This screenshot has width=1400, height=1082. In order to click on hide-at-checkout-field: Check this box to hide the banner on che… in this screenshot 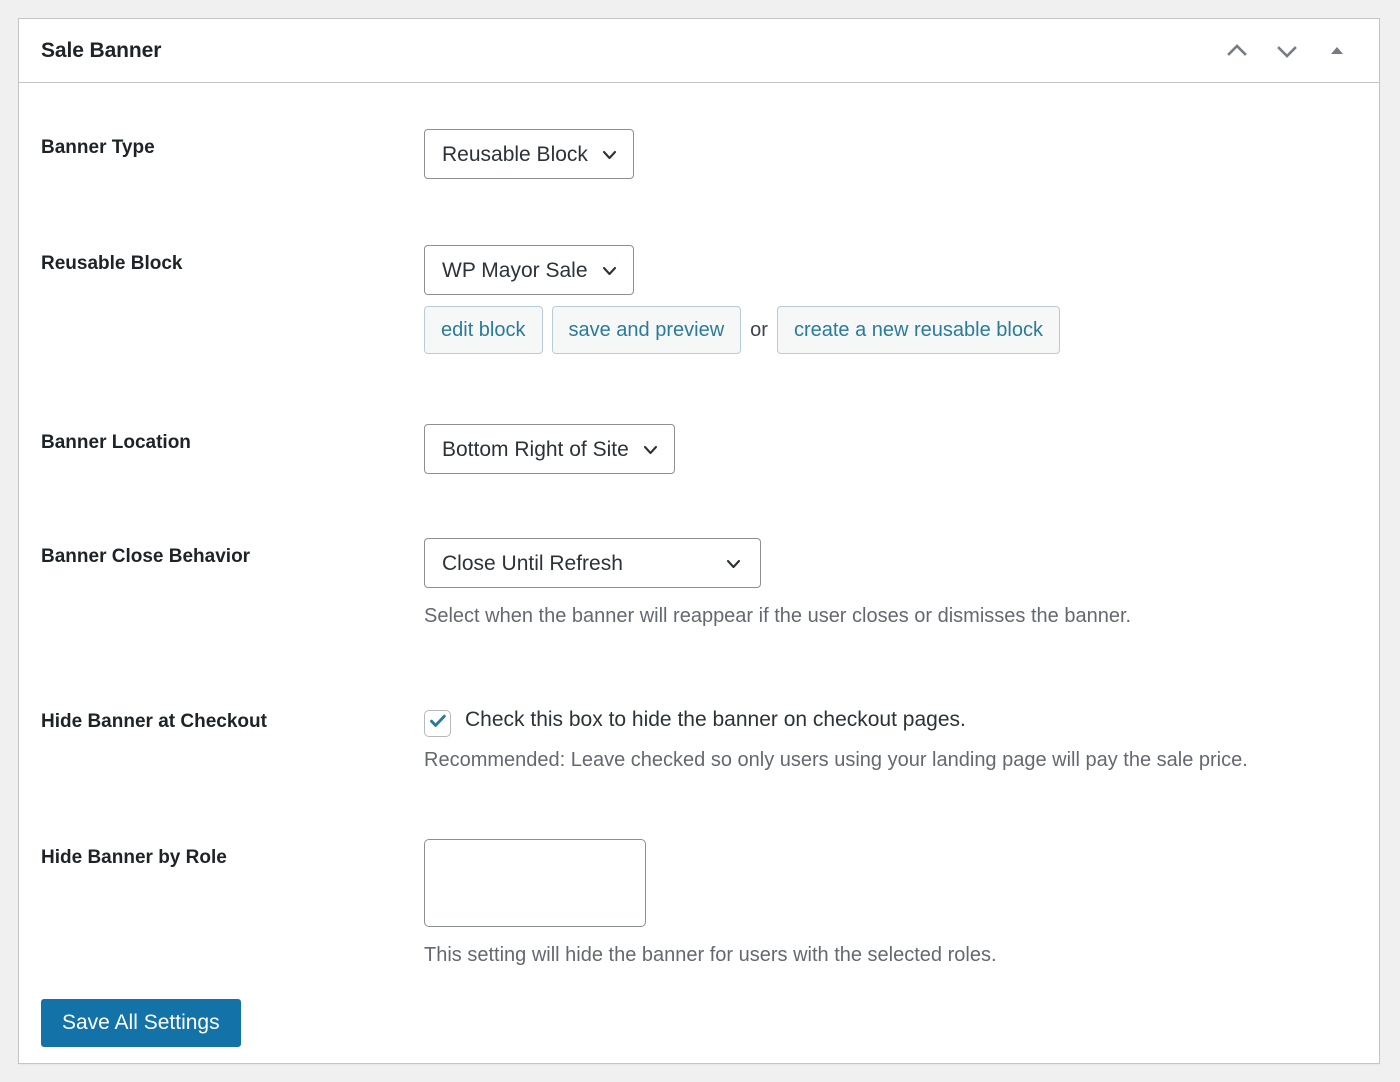, I will do `click(890, 740)`.